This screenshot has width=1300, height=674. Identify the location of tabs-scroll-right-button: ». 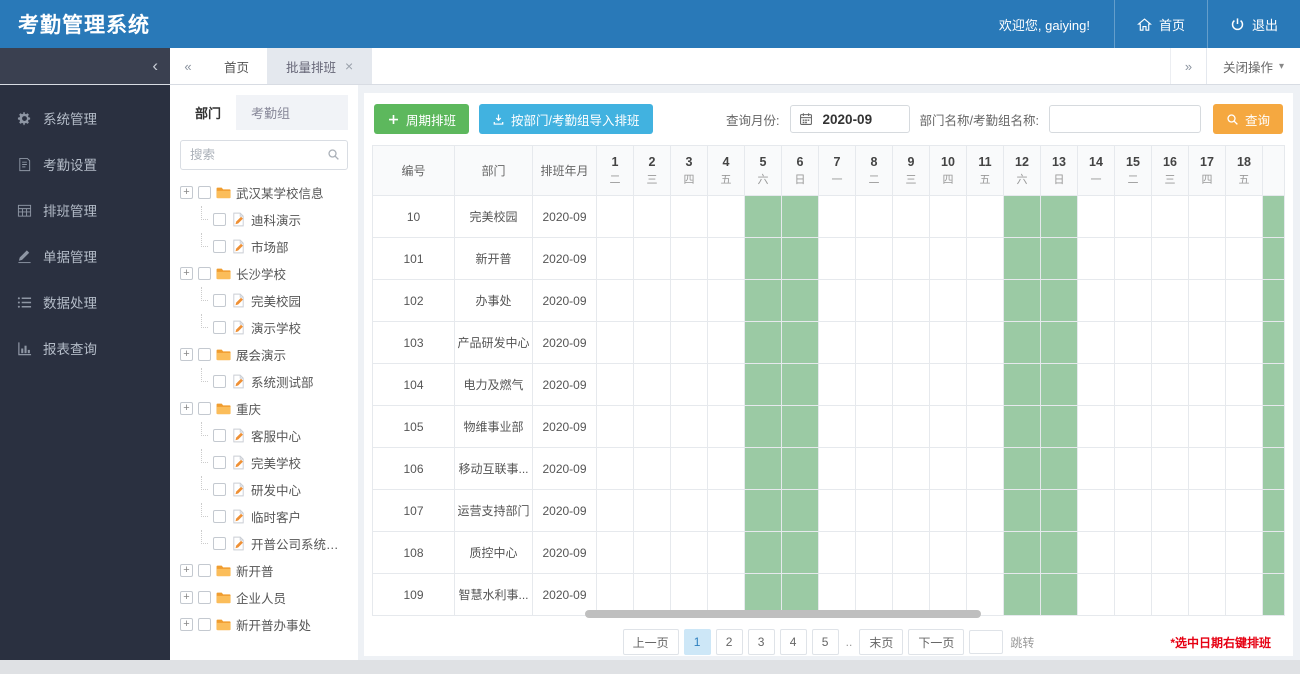
(1187, 66).